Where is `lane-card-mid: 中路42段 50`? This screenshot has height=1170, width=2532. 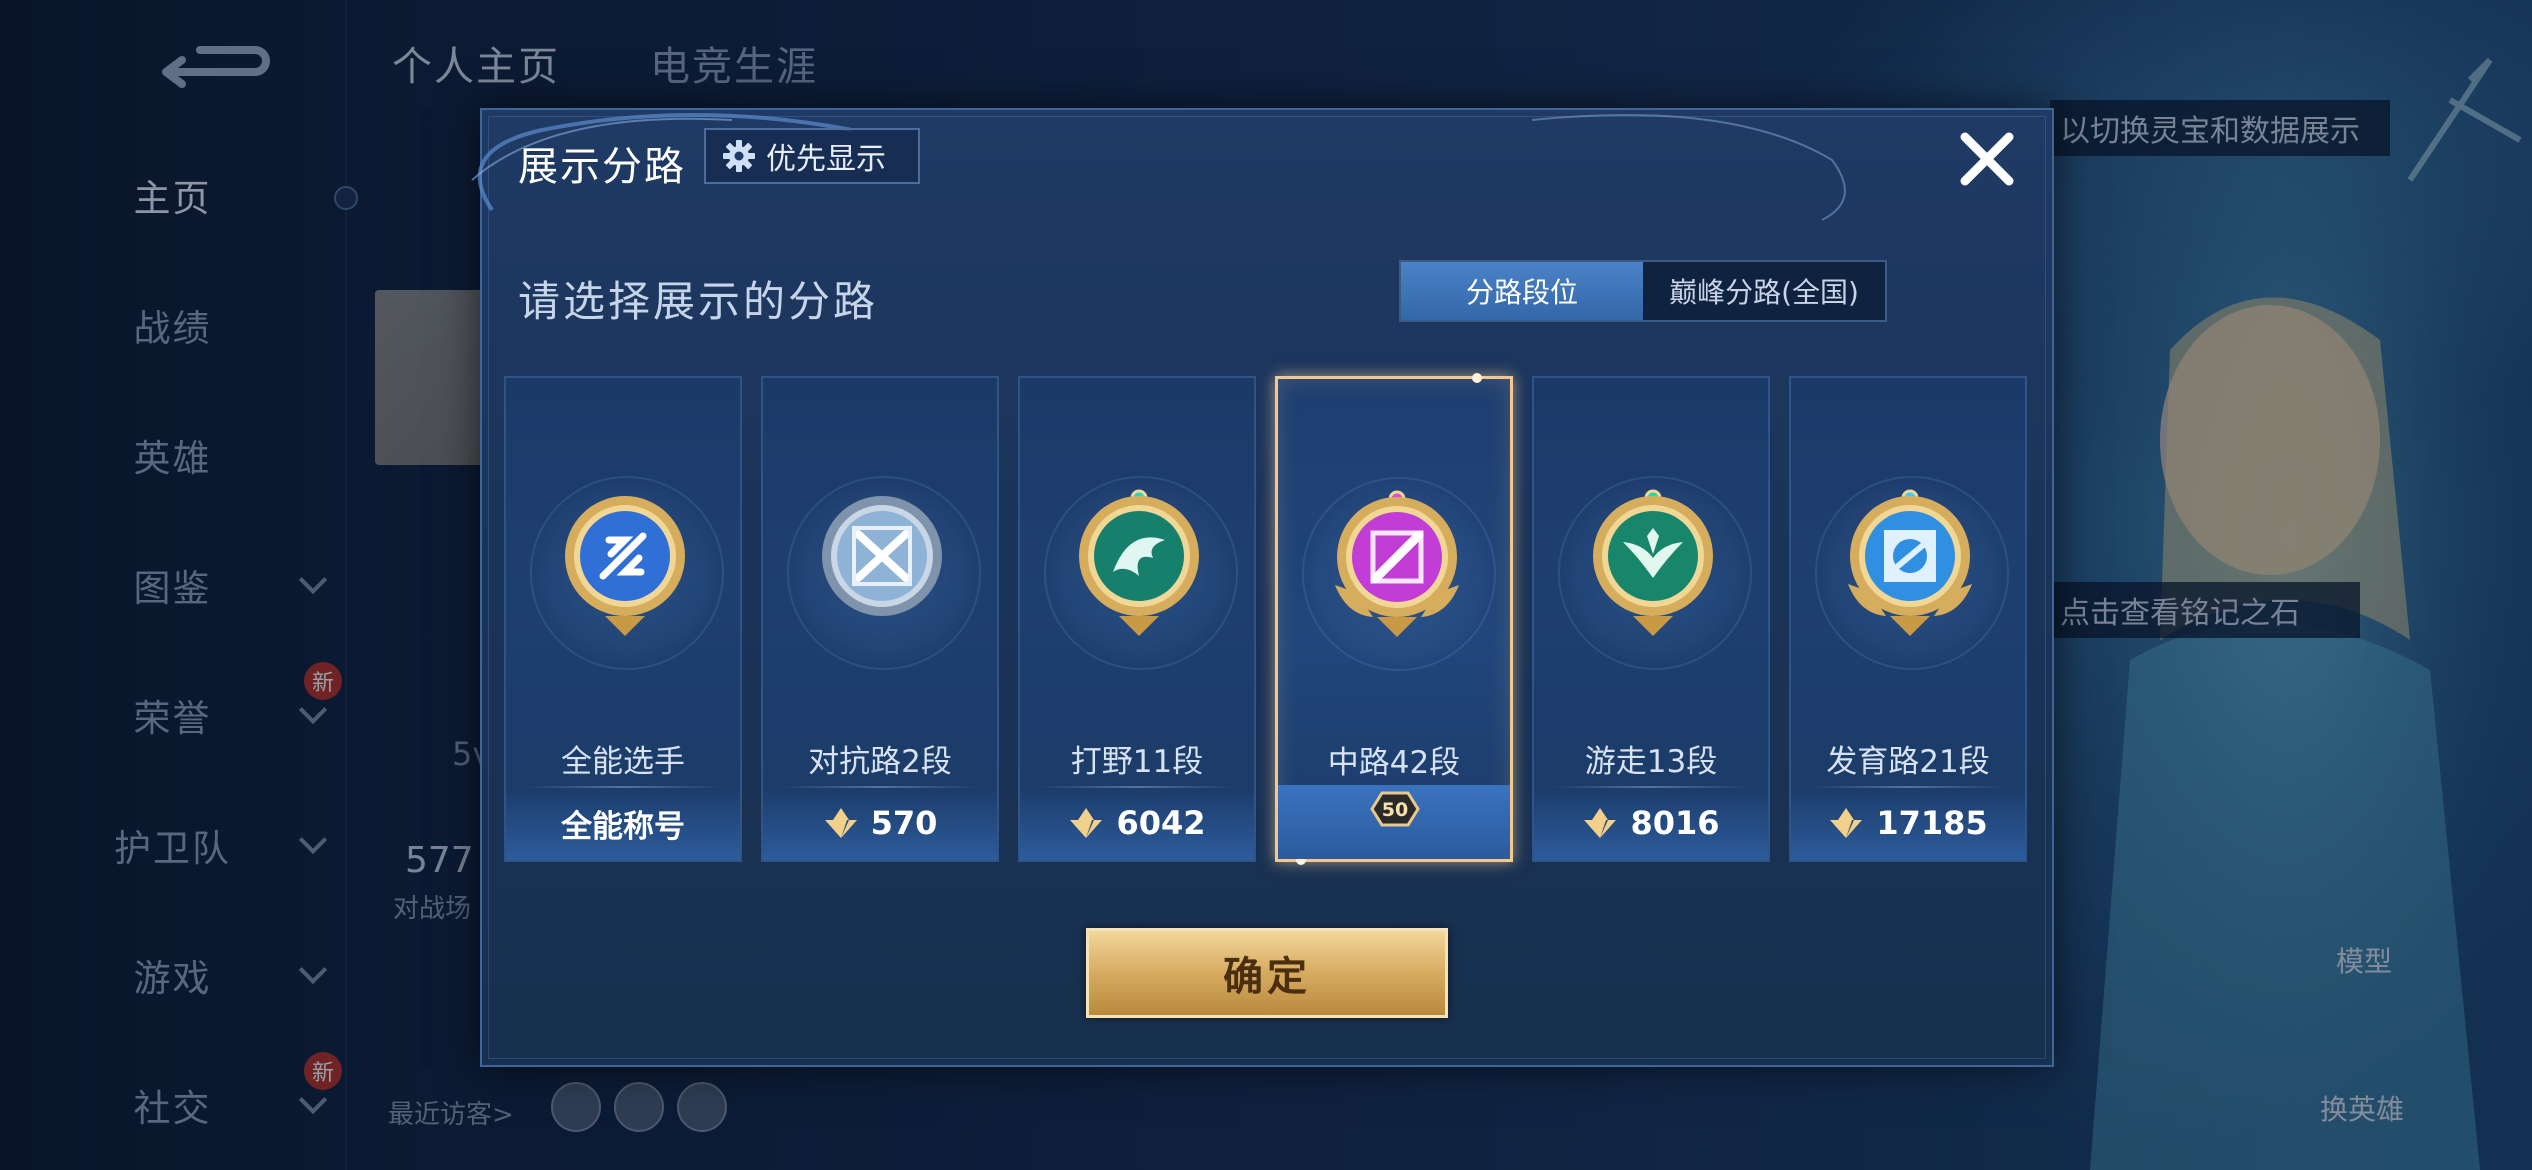
lane-card-mid: 中路42段 50 is located at coordinates (1394, 619).